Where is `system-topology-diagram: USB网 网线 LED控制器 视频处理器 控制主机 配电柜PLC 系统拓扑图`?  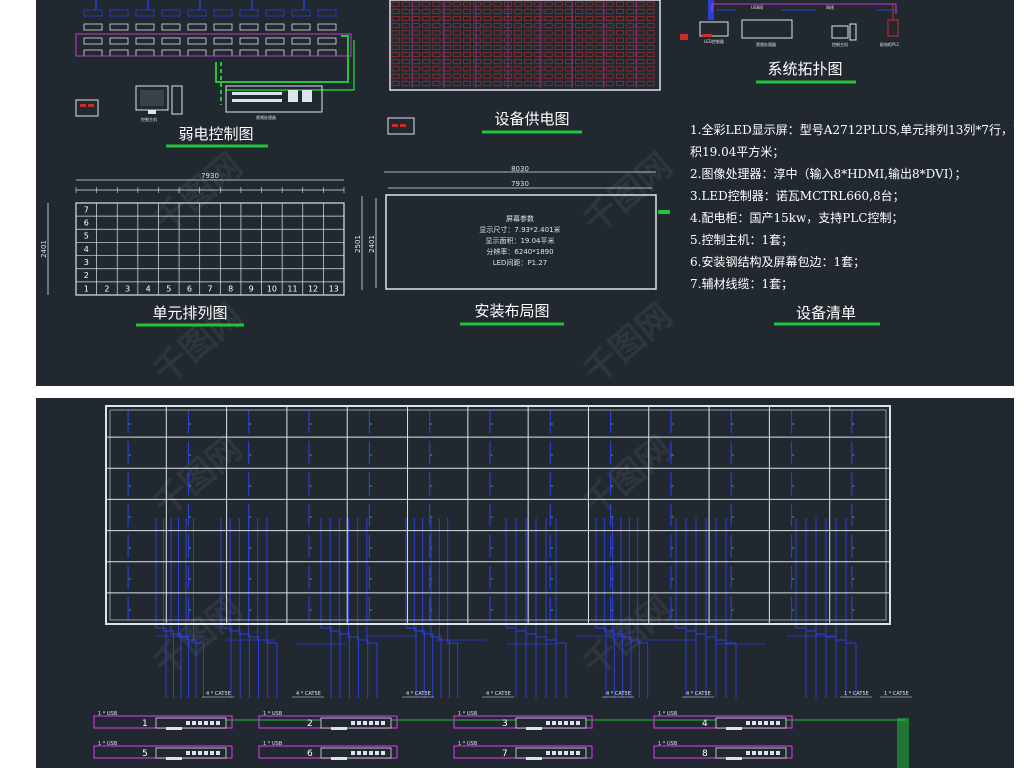
system-topology-diagram: USB网 网线 LED控制器 视频处理器 控制主机 配电柜PLC 系统拓扑图 is located at coordinates (790, 42).